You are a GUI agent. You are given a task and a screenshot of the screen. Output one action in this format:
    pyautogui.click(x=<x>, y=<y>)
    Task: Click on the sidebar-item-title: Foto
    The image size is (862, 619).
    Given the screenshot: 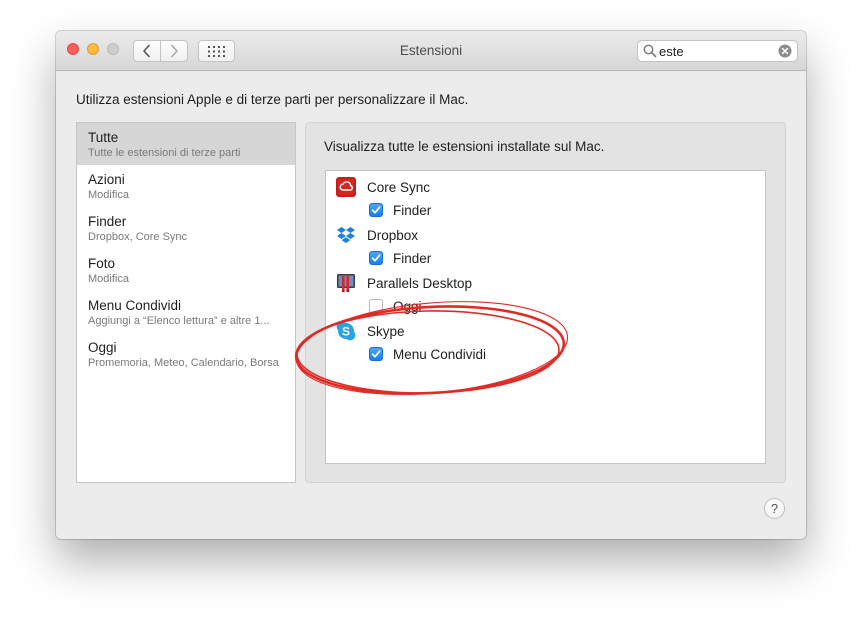 What is the action you would take?
    pyautogui.click(x=102, y=263)
    